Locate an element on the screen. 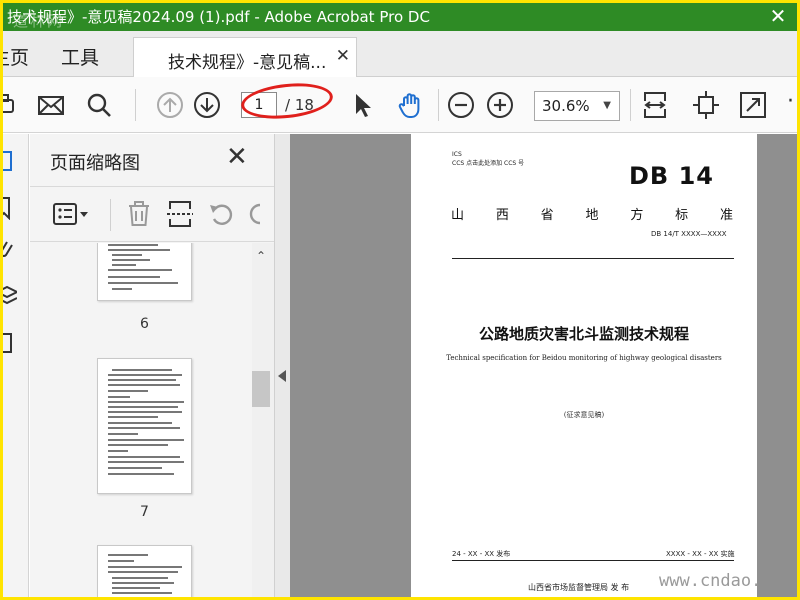 The image size is (800, 600). hand-tool-icon is located at coordinates (411, 105).